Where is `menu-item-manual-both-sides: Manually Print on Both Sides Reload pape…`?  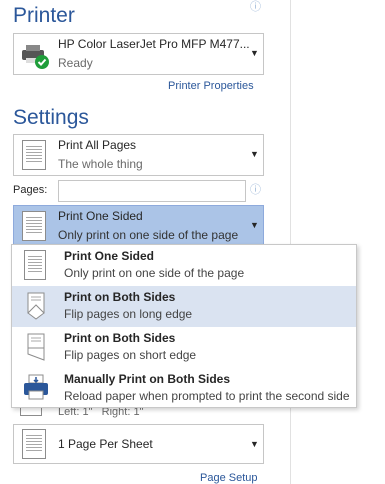
menu-item-manual-both-sides: Manually Print on Both Sides Reload pape… is located at coordinates (184, 388).